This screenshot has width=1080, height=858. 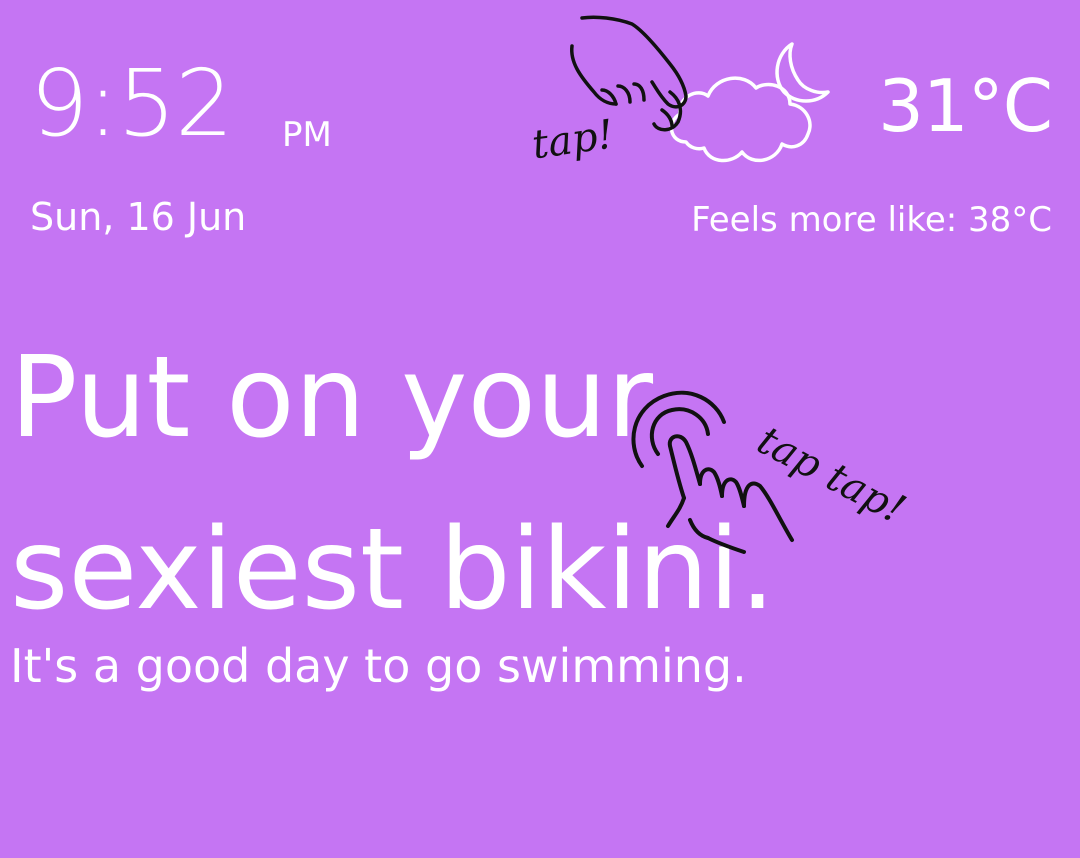 I want to click on temperature: 31°C, so click(x=965, y=106).